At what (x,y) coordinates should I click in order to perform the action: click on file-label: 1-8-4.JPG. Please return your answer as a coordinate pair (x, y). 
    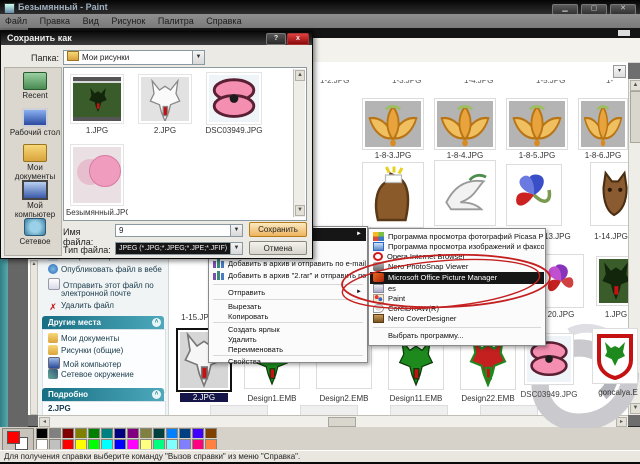
    Looking at the image, I should click on (465, 155).